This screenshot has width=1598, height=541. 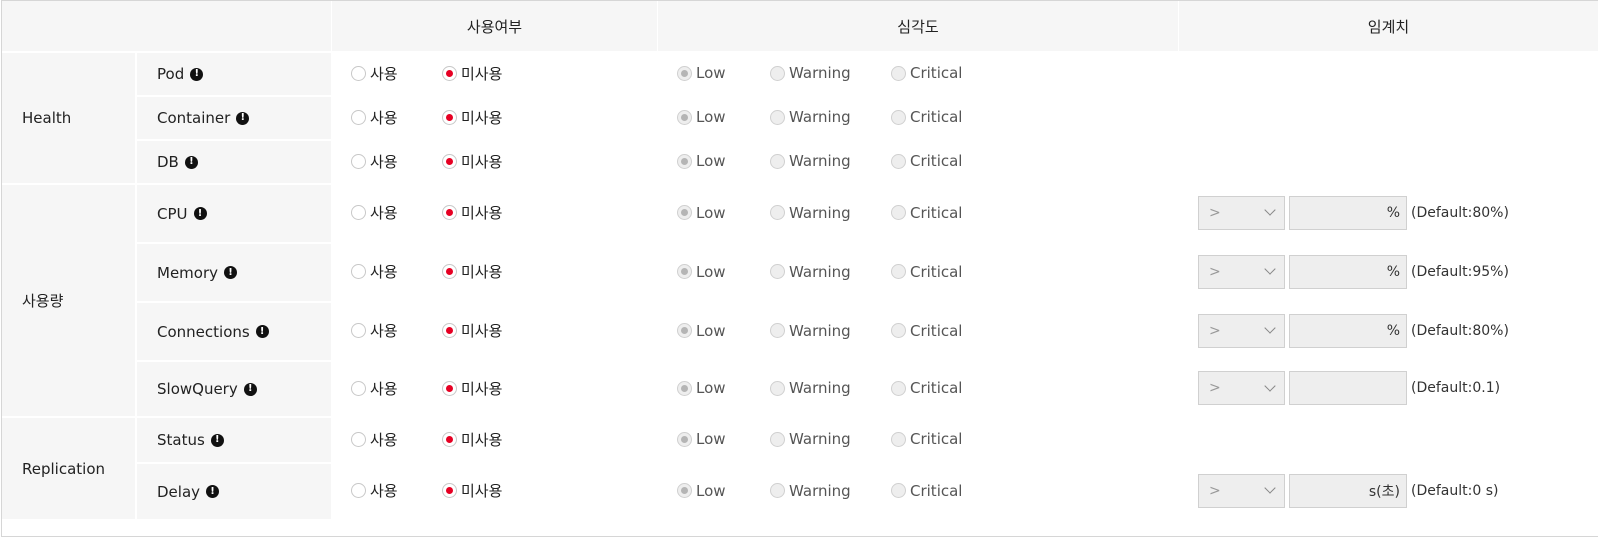 I want to click on threshold-input, so click(x=1348, y=388).